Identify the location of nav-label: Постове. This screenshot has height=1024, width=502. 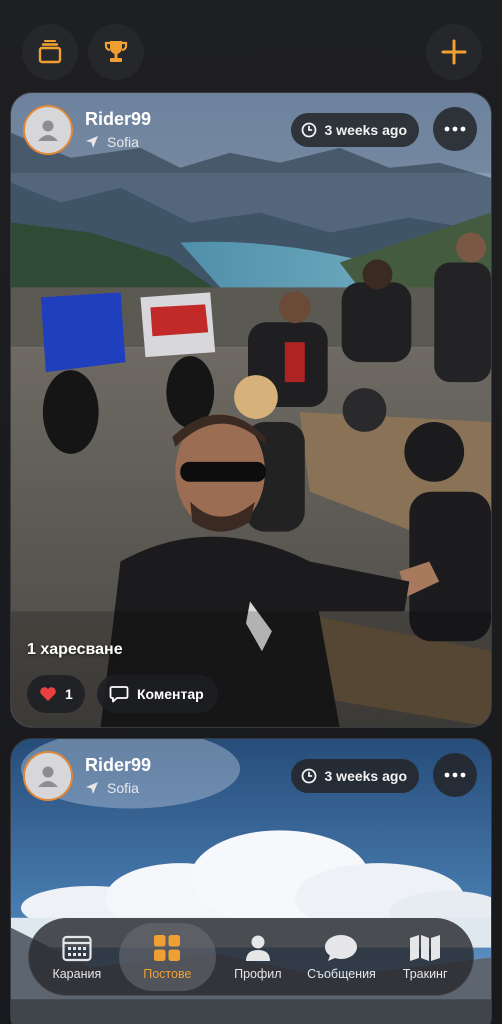
(167, 973).